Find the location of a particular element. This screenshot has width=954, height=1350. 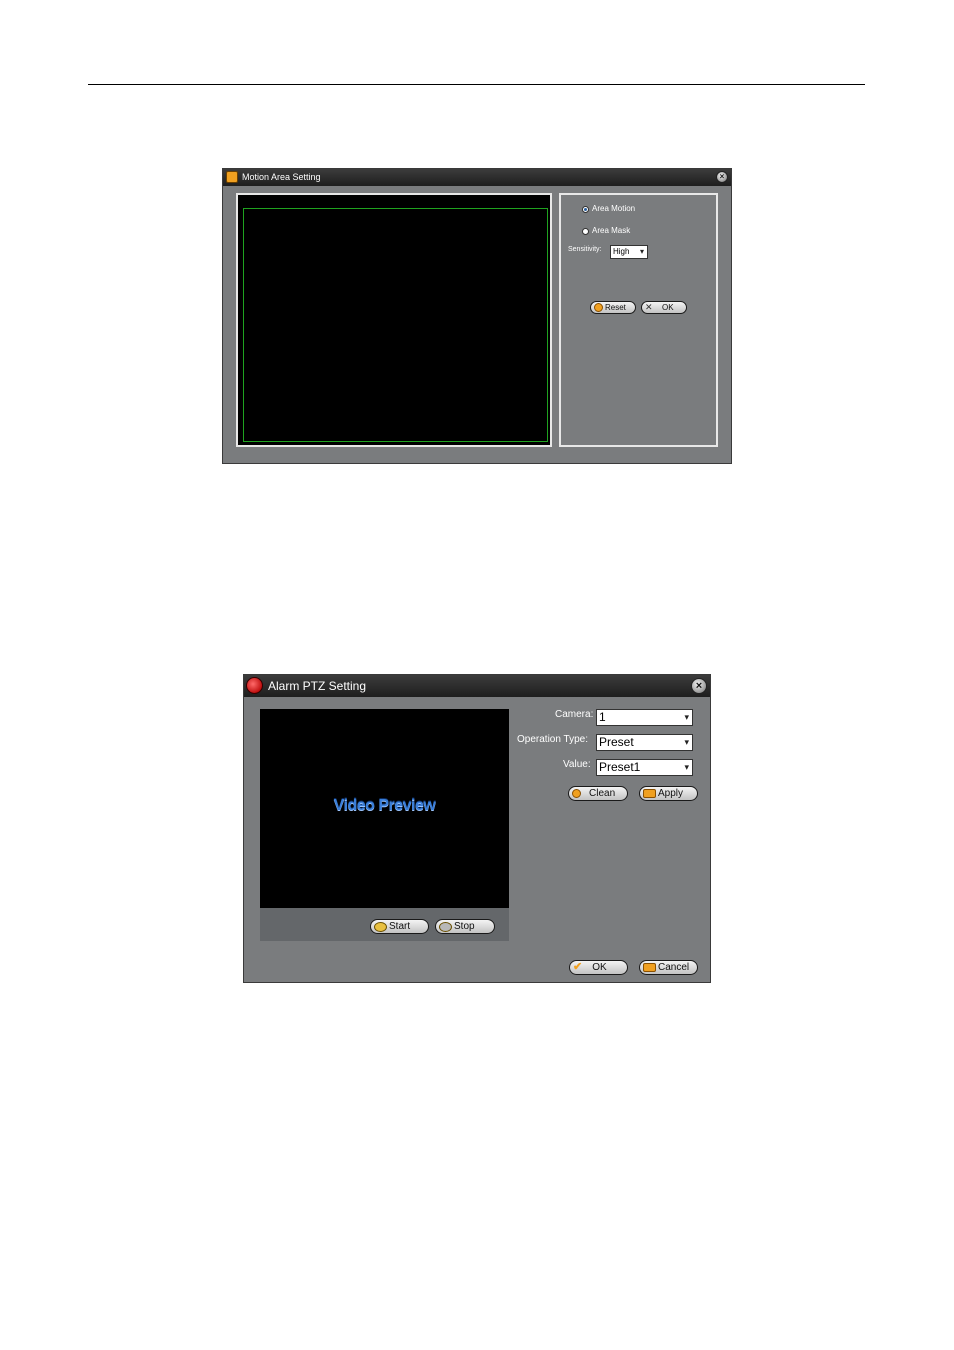

area-mask-label: Area Mask is located at coordinates (611, 230).